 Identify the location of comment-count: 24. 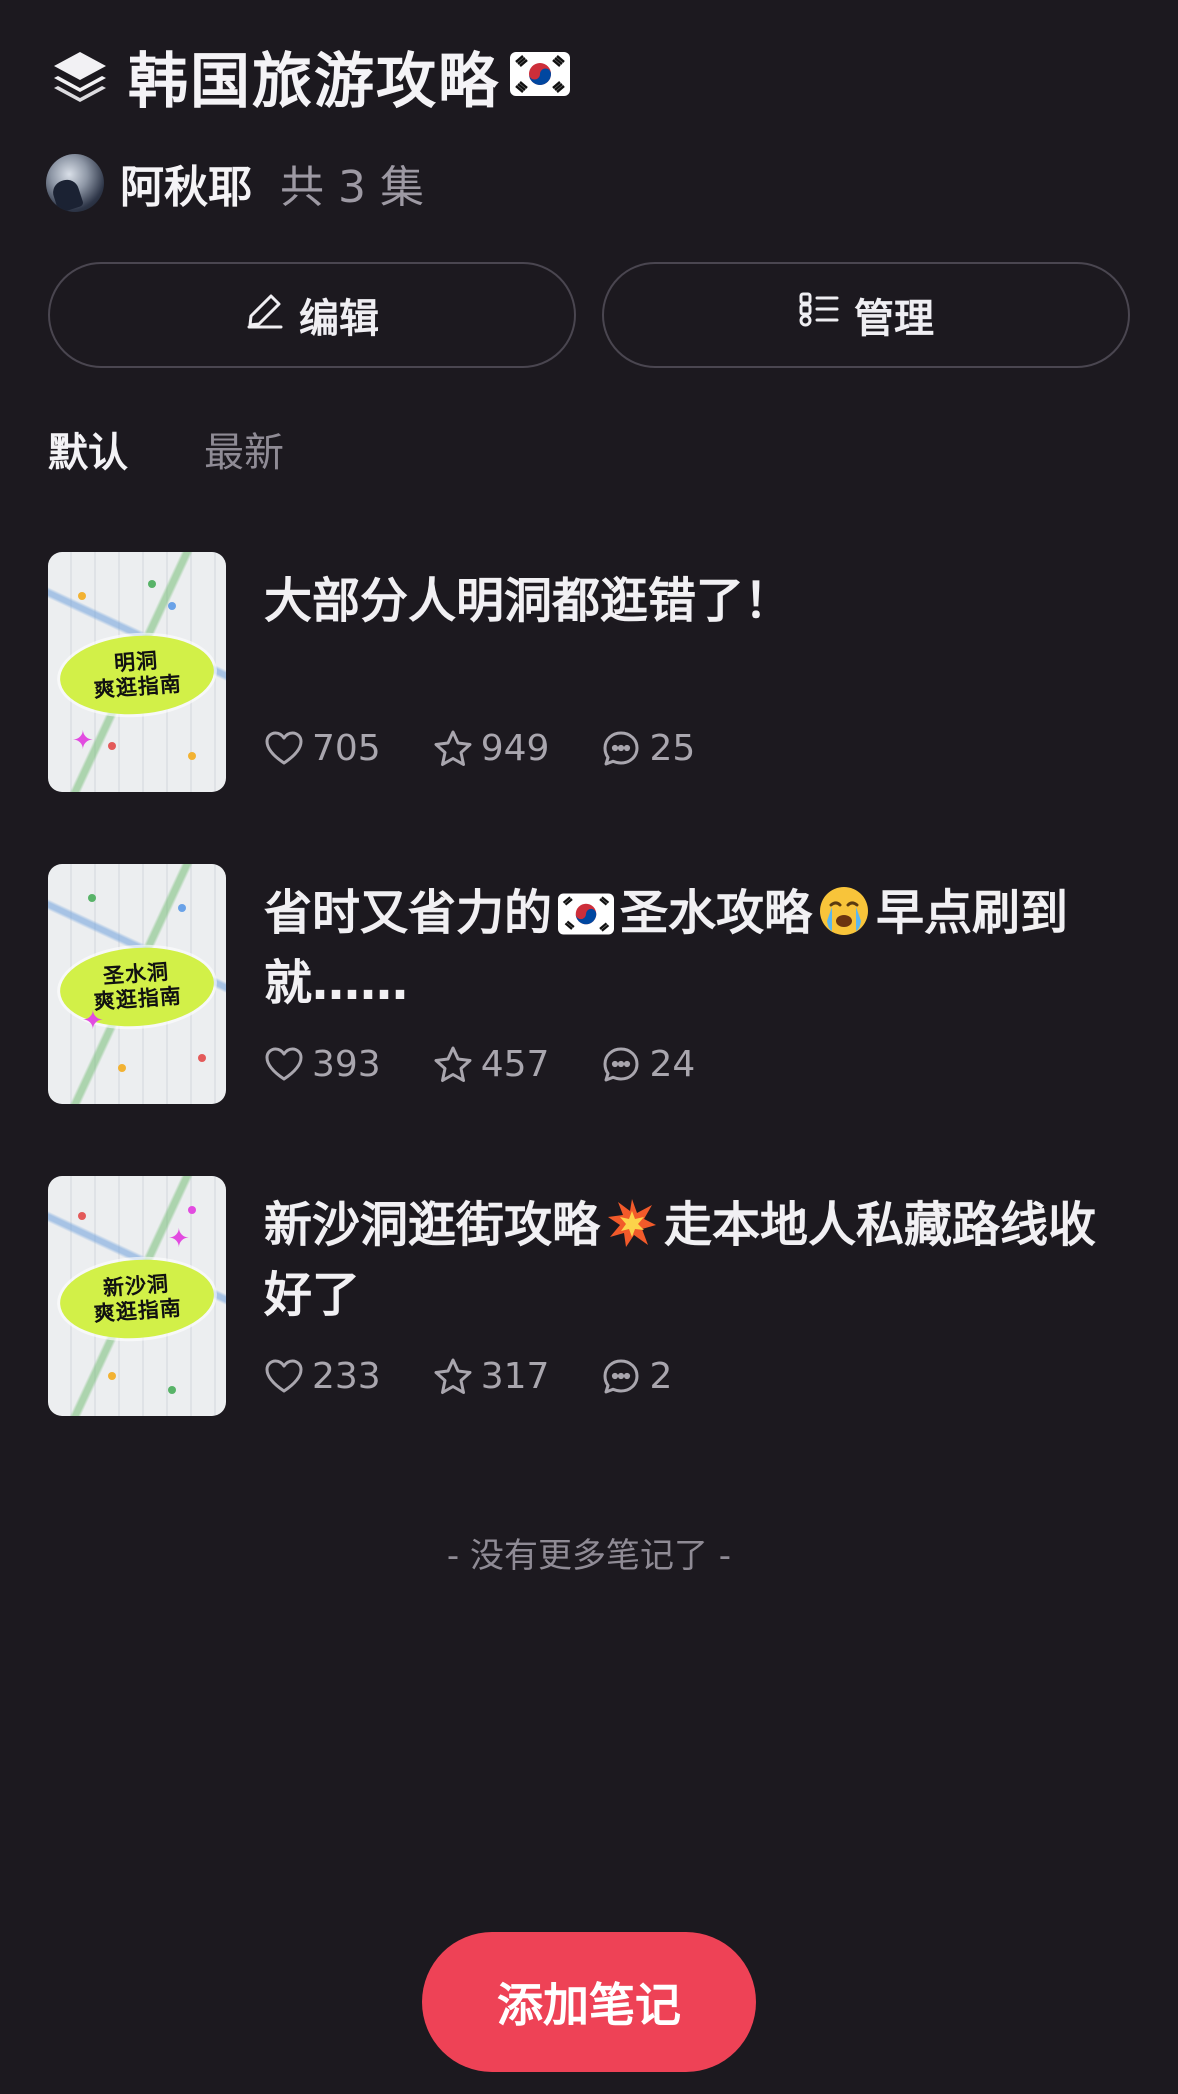
(672, 1064).